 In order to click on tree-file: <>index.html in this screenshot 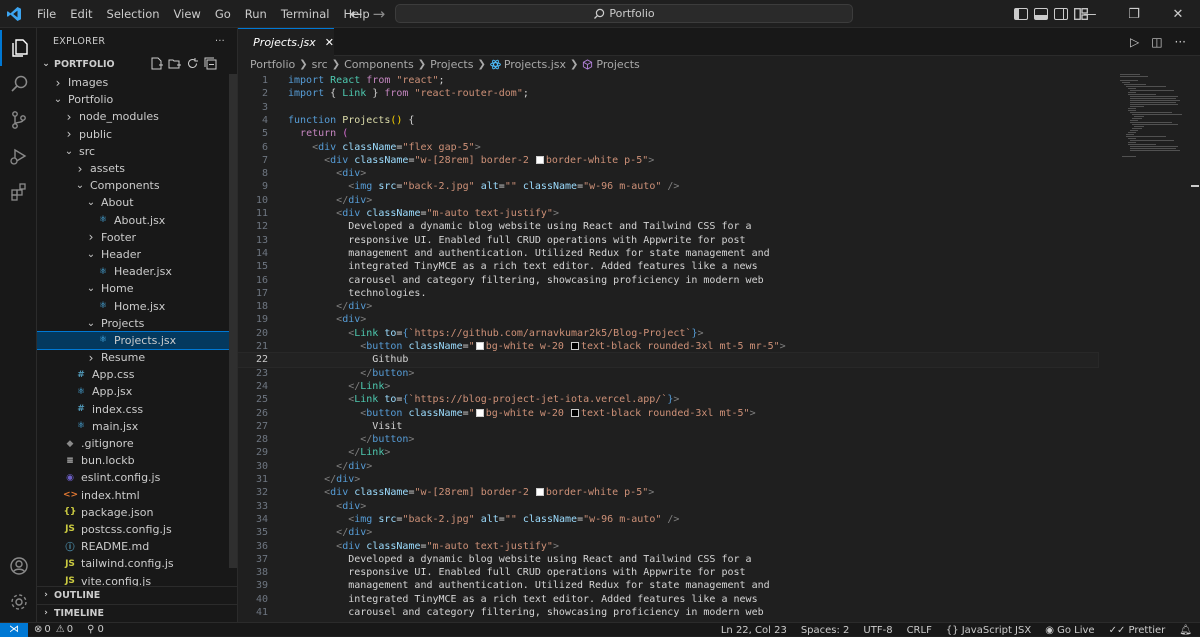, I will do `click(137, 495)`.